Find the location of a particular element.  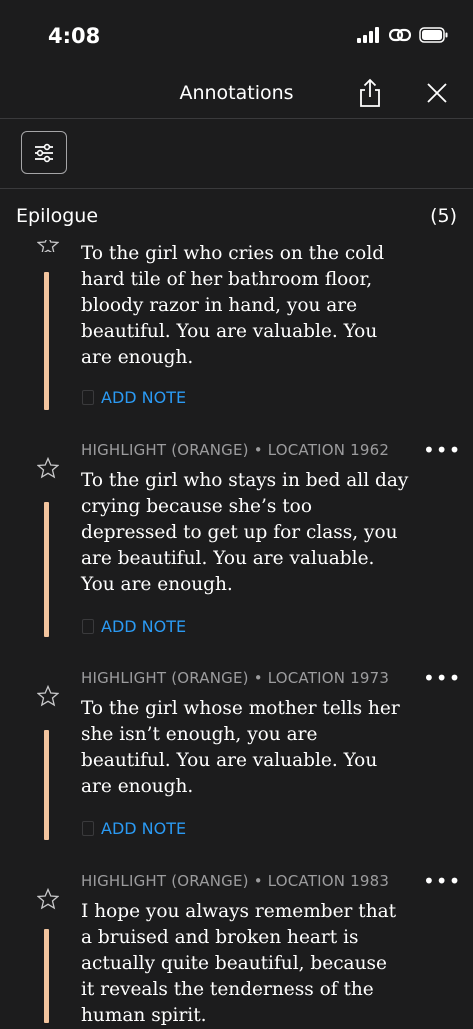

share-button is located at coordinates (370, 93).